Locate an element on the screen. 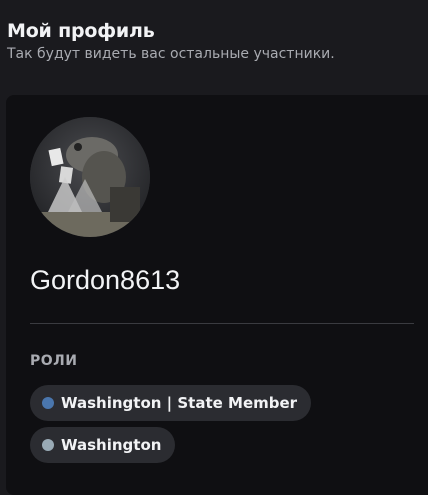  avatar-photo-icon is located at coordinates (90, 177).